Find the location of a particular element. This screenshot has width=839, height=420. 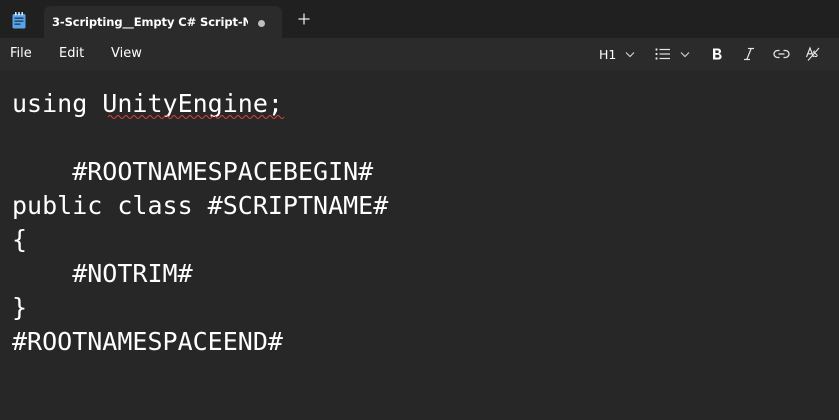

code-line-5: { is located at coordinates (20, 239).